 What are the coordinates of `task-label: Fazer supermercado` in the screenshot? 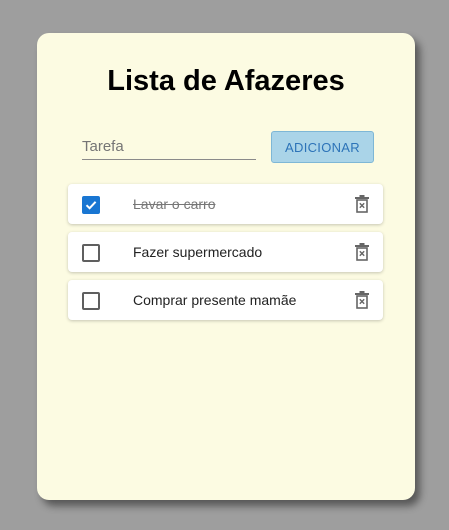 It's located at (198, 252).